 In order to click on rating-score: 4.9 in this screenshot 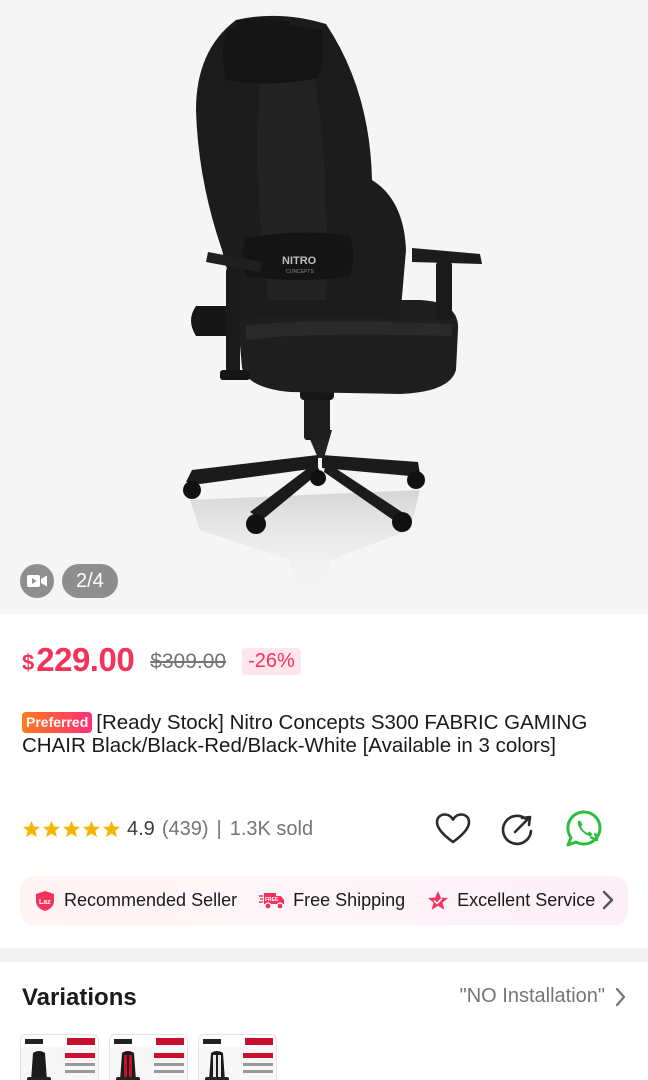, I will do `click(141, 828)`.